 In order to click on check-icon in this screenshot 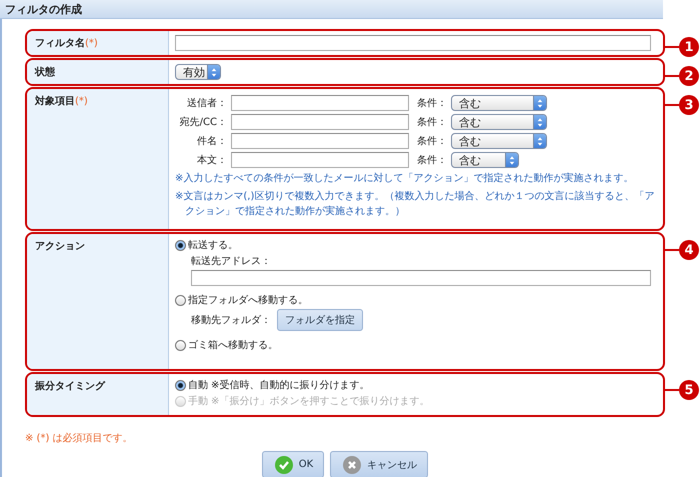, I will do `click(283, 465)`.